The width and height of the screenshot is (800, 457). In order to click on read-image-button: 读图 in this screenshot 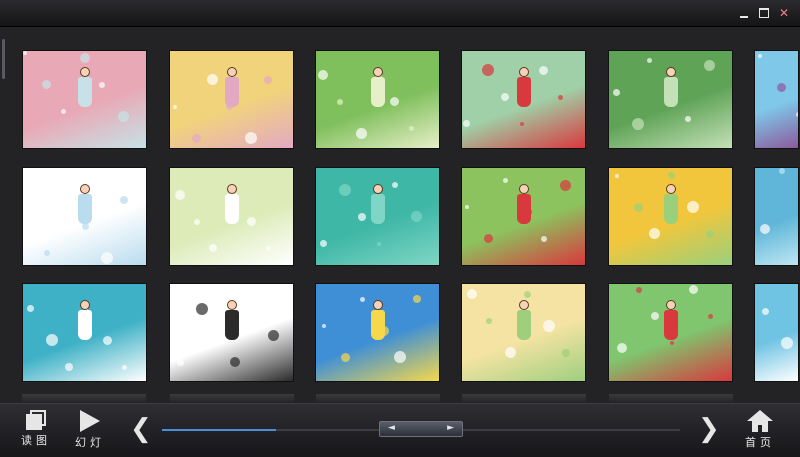, I will do `click(36, 429)`.